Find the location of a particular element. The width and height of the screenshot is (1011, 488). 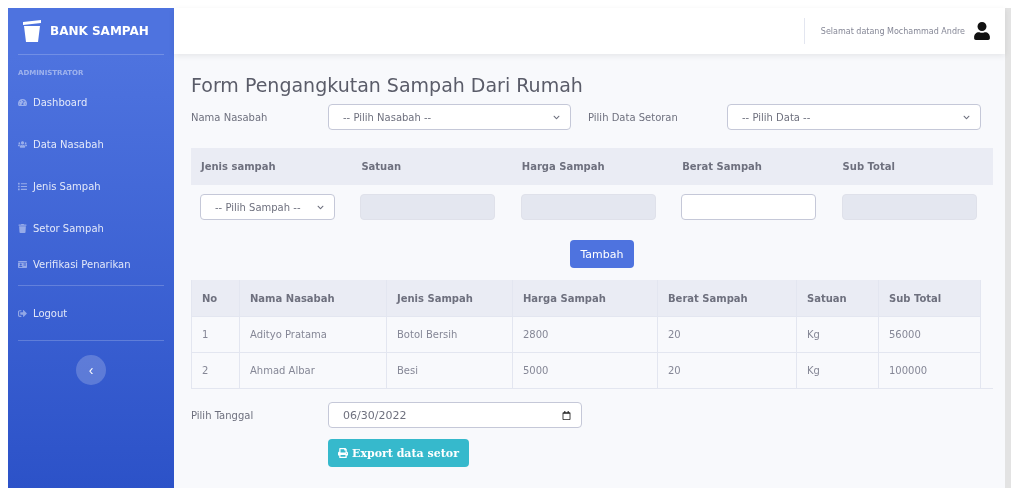

table-cell: 1 is located at coordinates (216, 334).